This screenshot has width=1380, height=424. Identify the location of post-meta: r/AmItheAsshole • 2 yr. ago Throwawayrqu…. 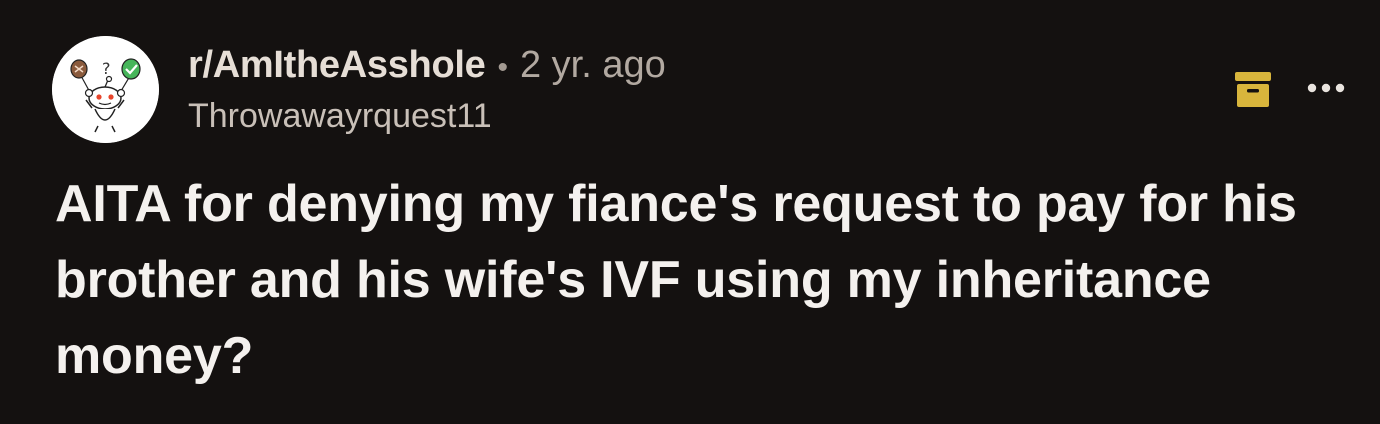
(427, 88).